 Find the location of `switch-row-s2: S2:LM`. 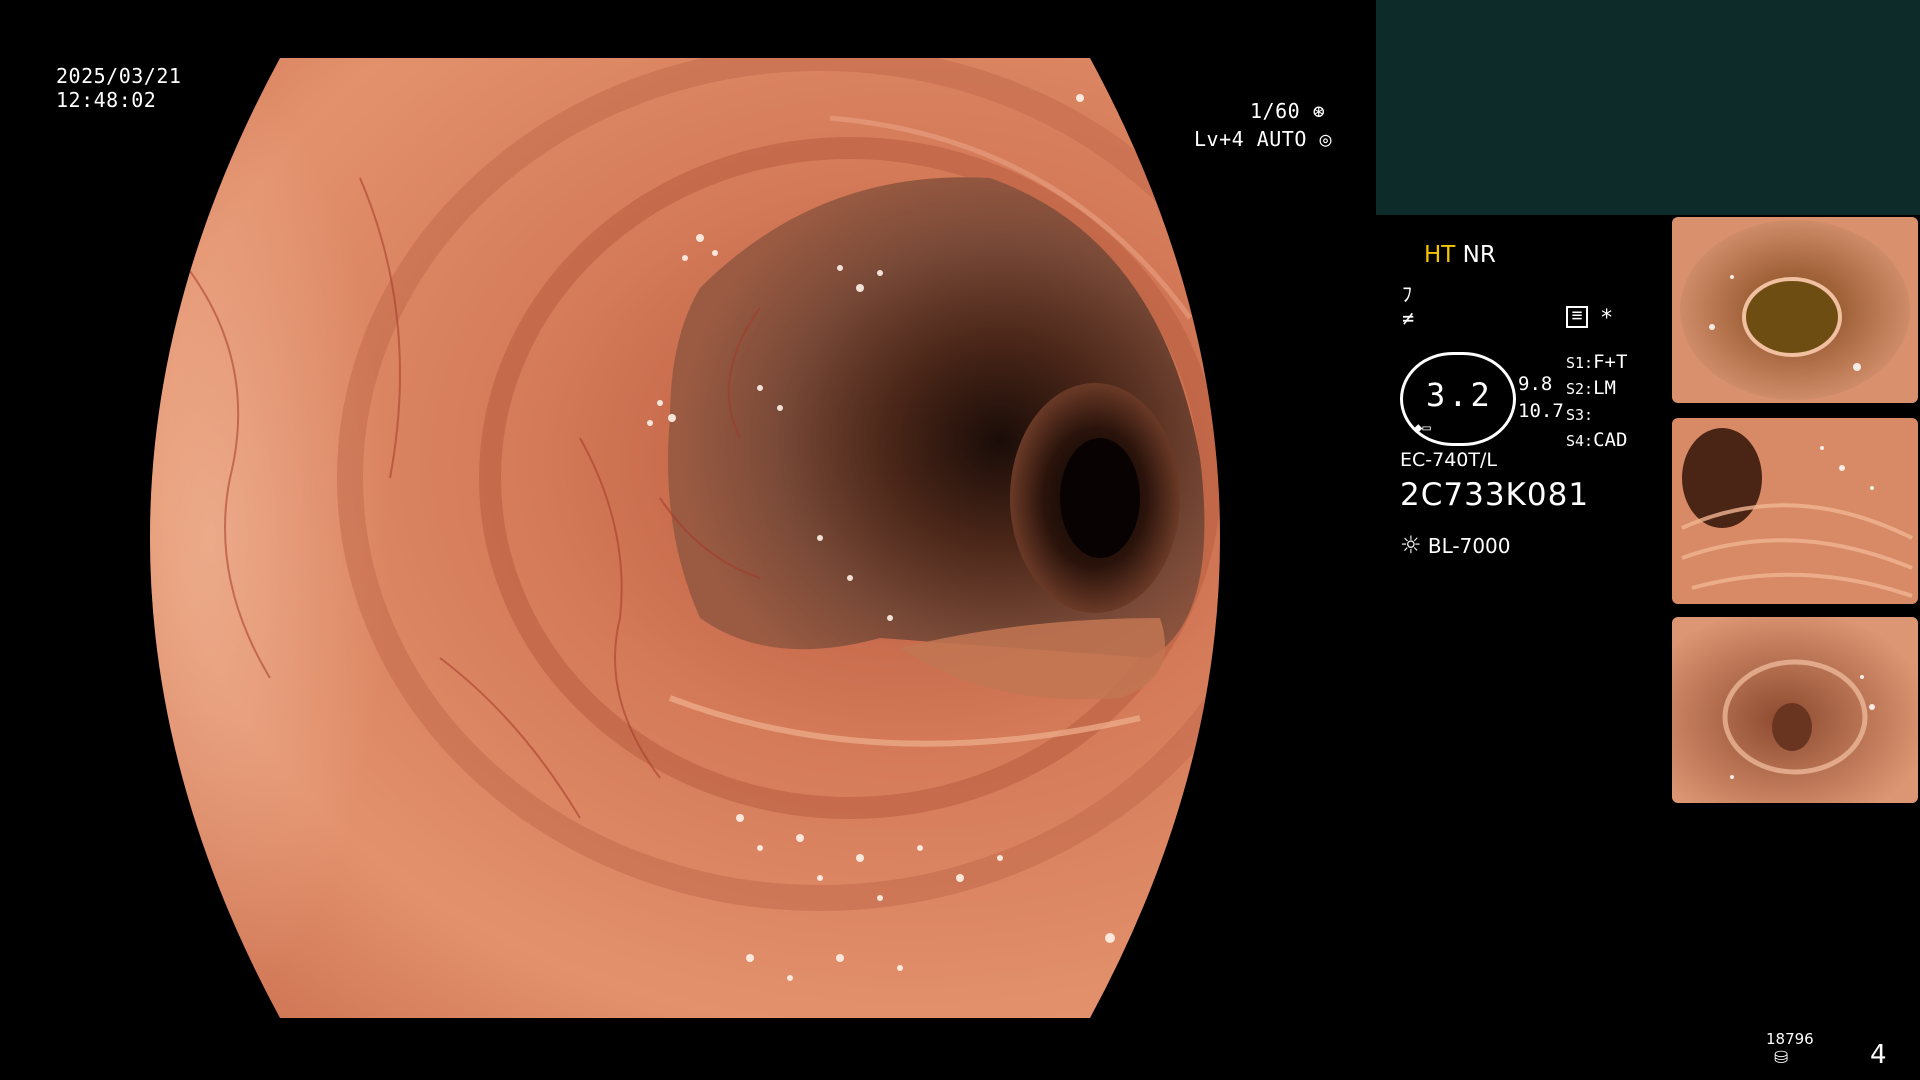

switch-row-s2: S2:LM is located at coordinates (1591, 388).